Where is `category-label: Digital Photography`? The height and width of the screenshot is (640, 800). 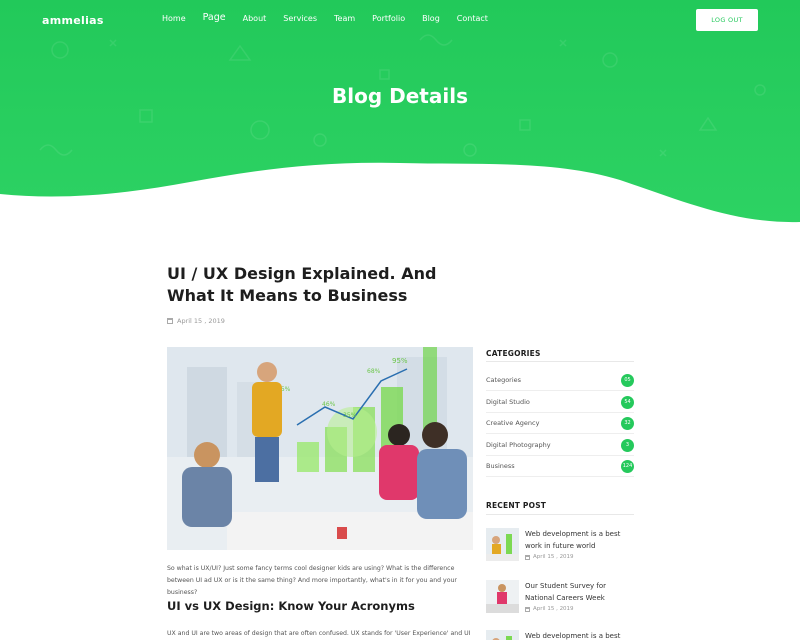 category-label: Digital Photography is located at coordinates (518, 445).